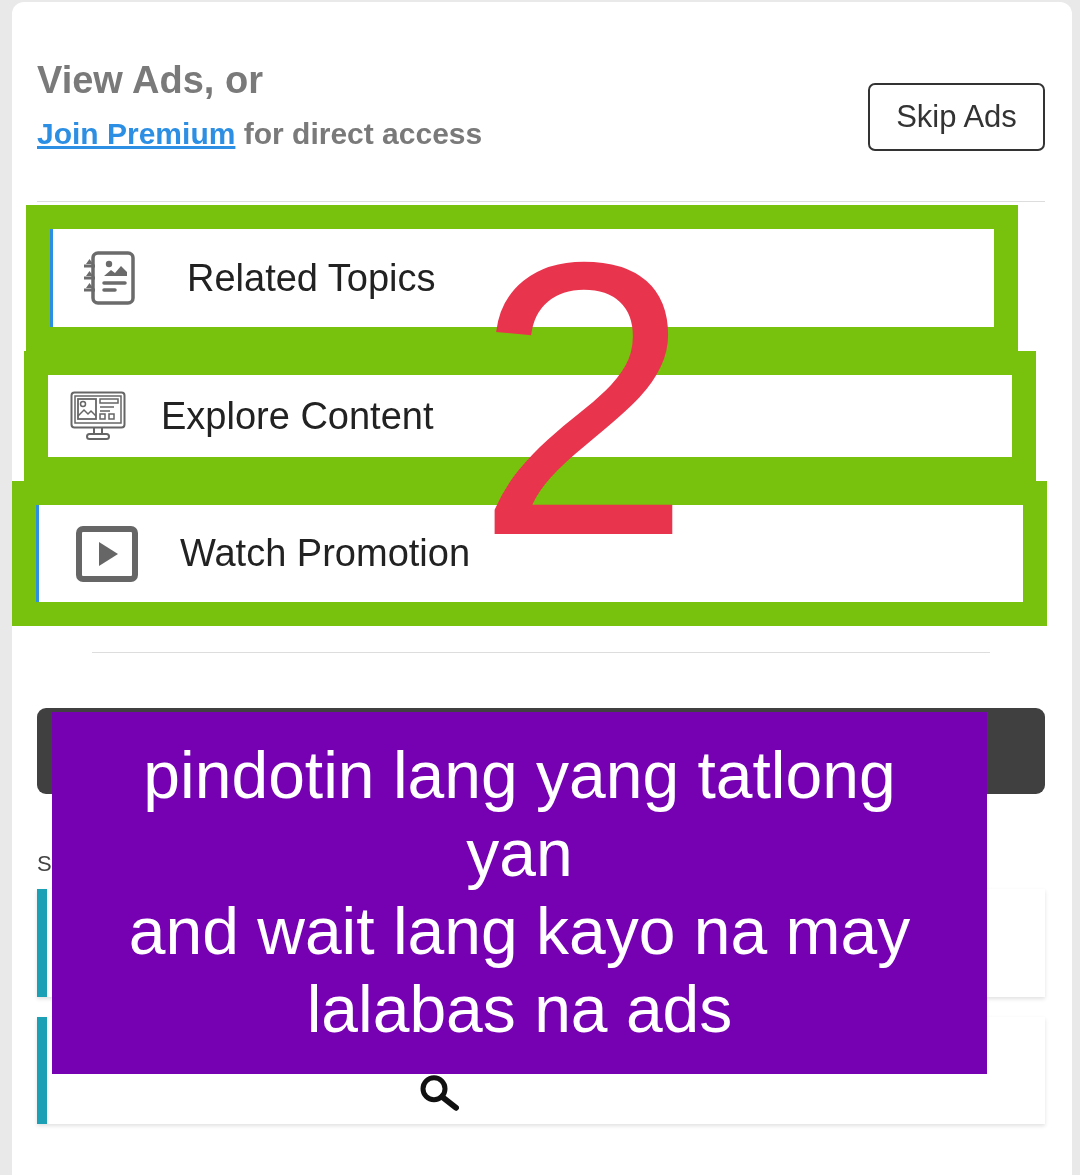  Describe the element at coordinates (109, 278) in the screenshot. I see `notebook-icon` at that location.